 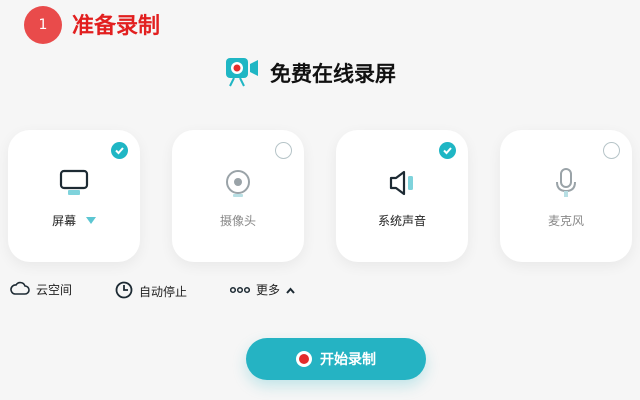 I want to click on auto-stop-button: 自动停止, so click(x=151, y=291).